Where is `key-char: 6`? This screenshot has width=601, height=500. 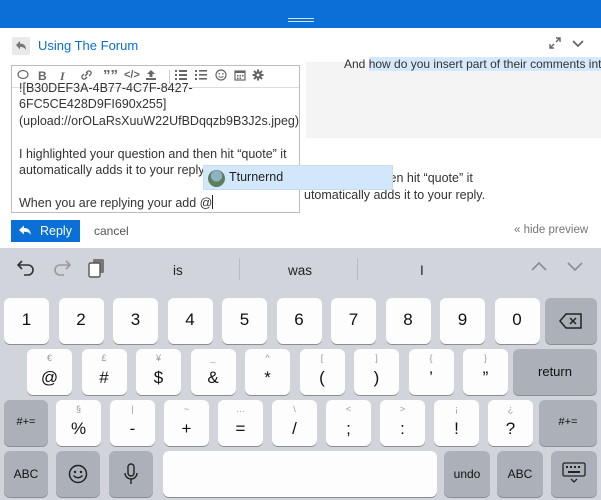
key-char: 6 is located at coordinates (299, 319).